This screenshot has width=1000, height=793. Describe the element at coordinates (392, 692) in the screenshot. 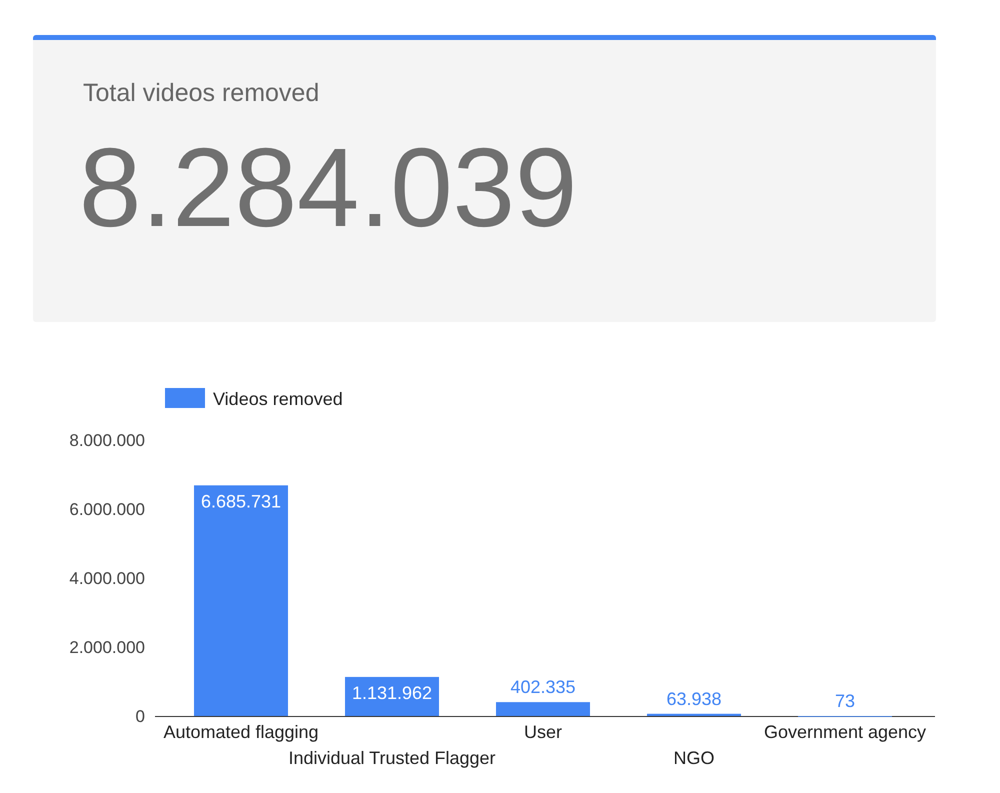

I see `data-label: 1.131.962` at that location.